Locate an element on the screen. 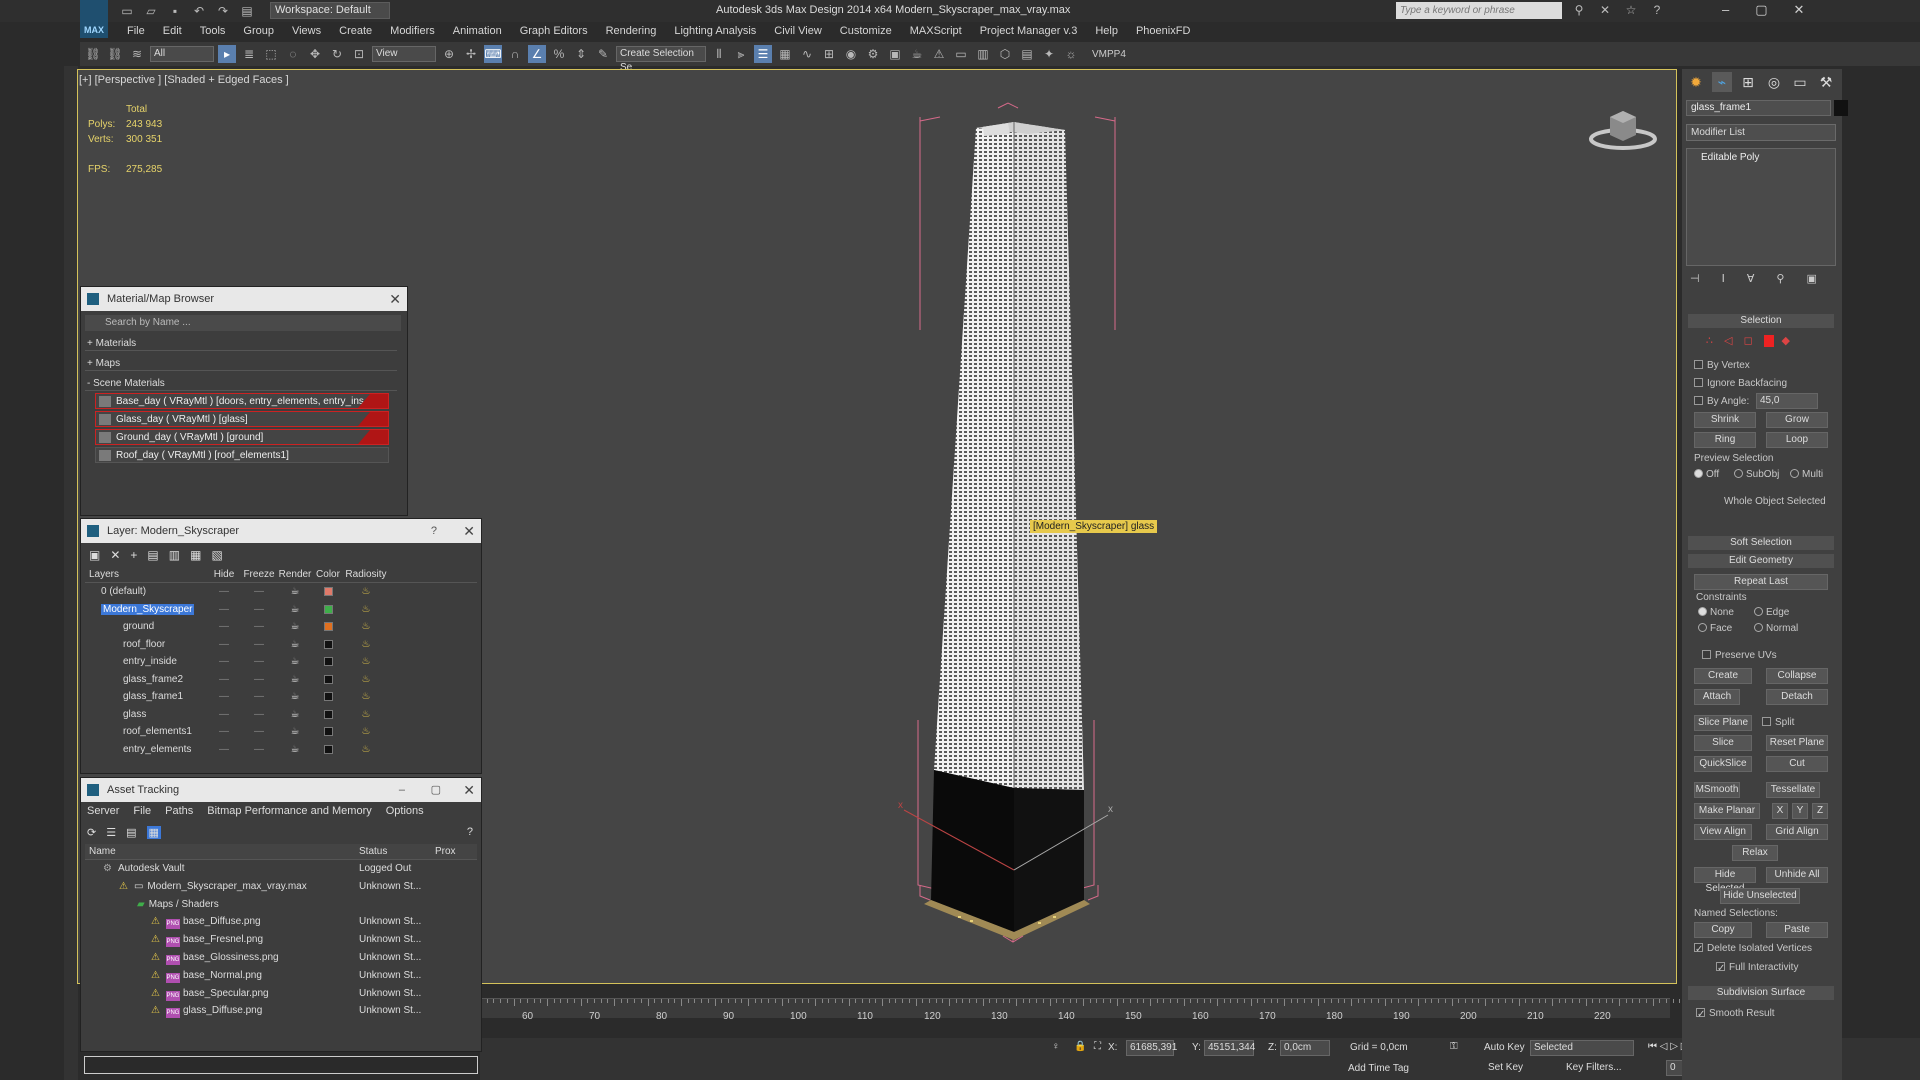 This screenshot has height=1080, width=1920. maxscript-listener-input is located at coordinates (281, 1065).